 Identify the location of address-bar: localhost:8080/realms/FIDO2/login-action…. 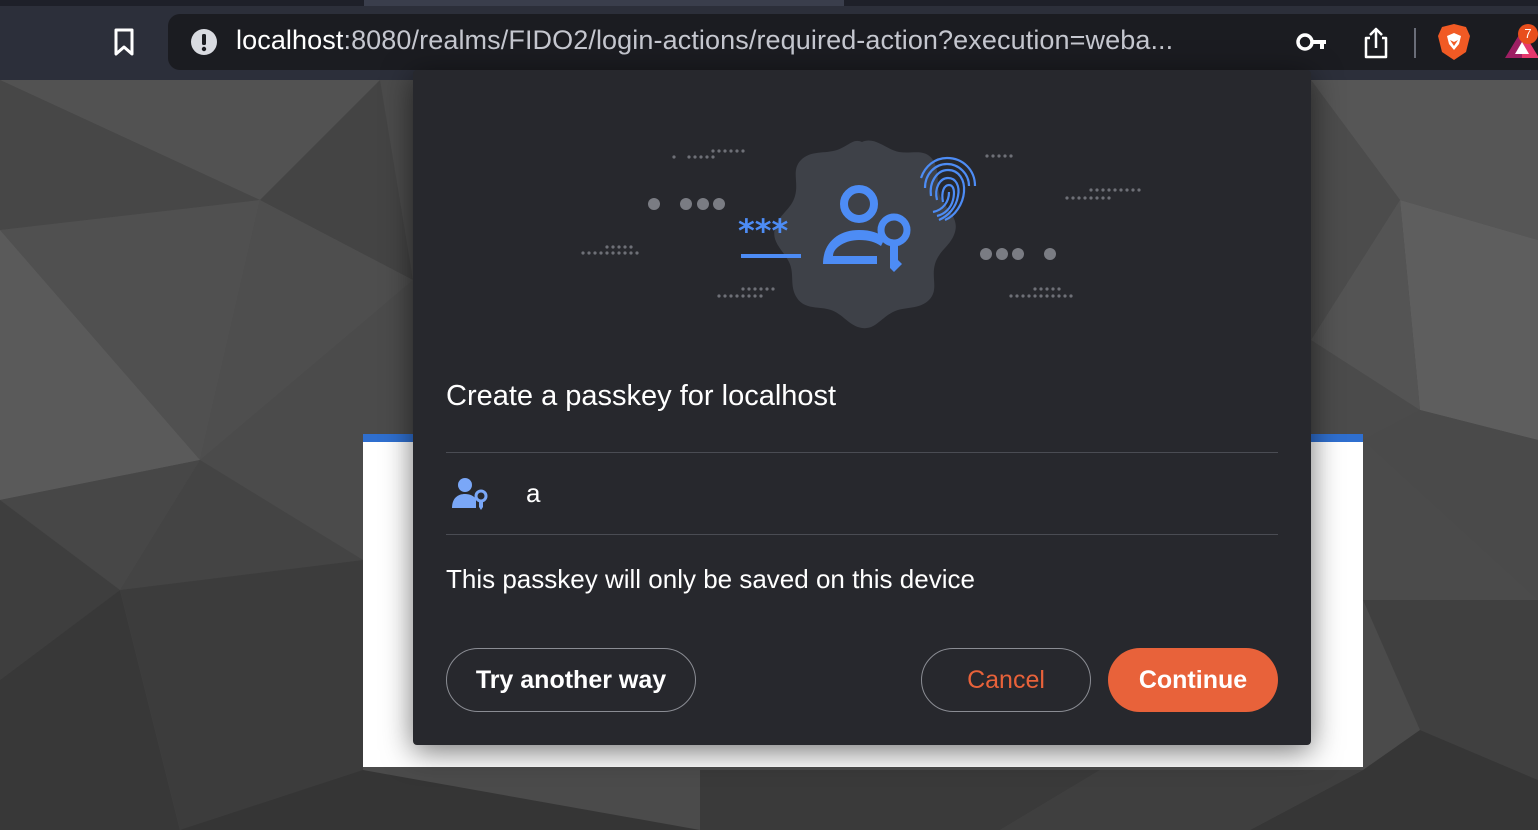
(853, 42).